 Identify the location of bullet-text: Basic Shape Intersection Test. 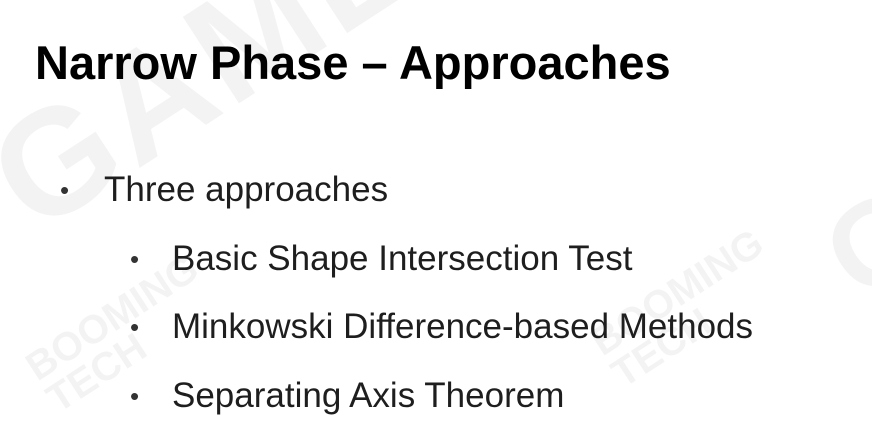
(402, 258).